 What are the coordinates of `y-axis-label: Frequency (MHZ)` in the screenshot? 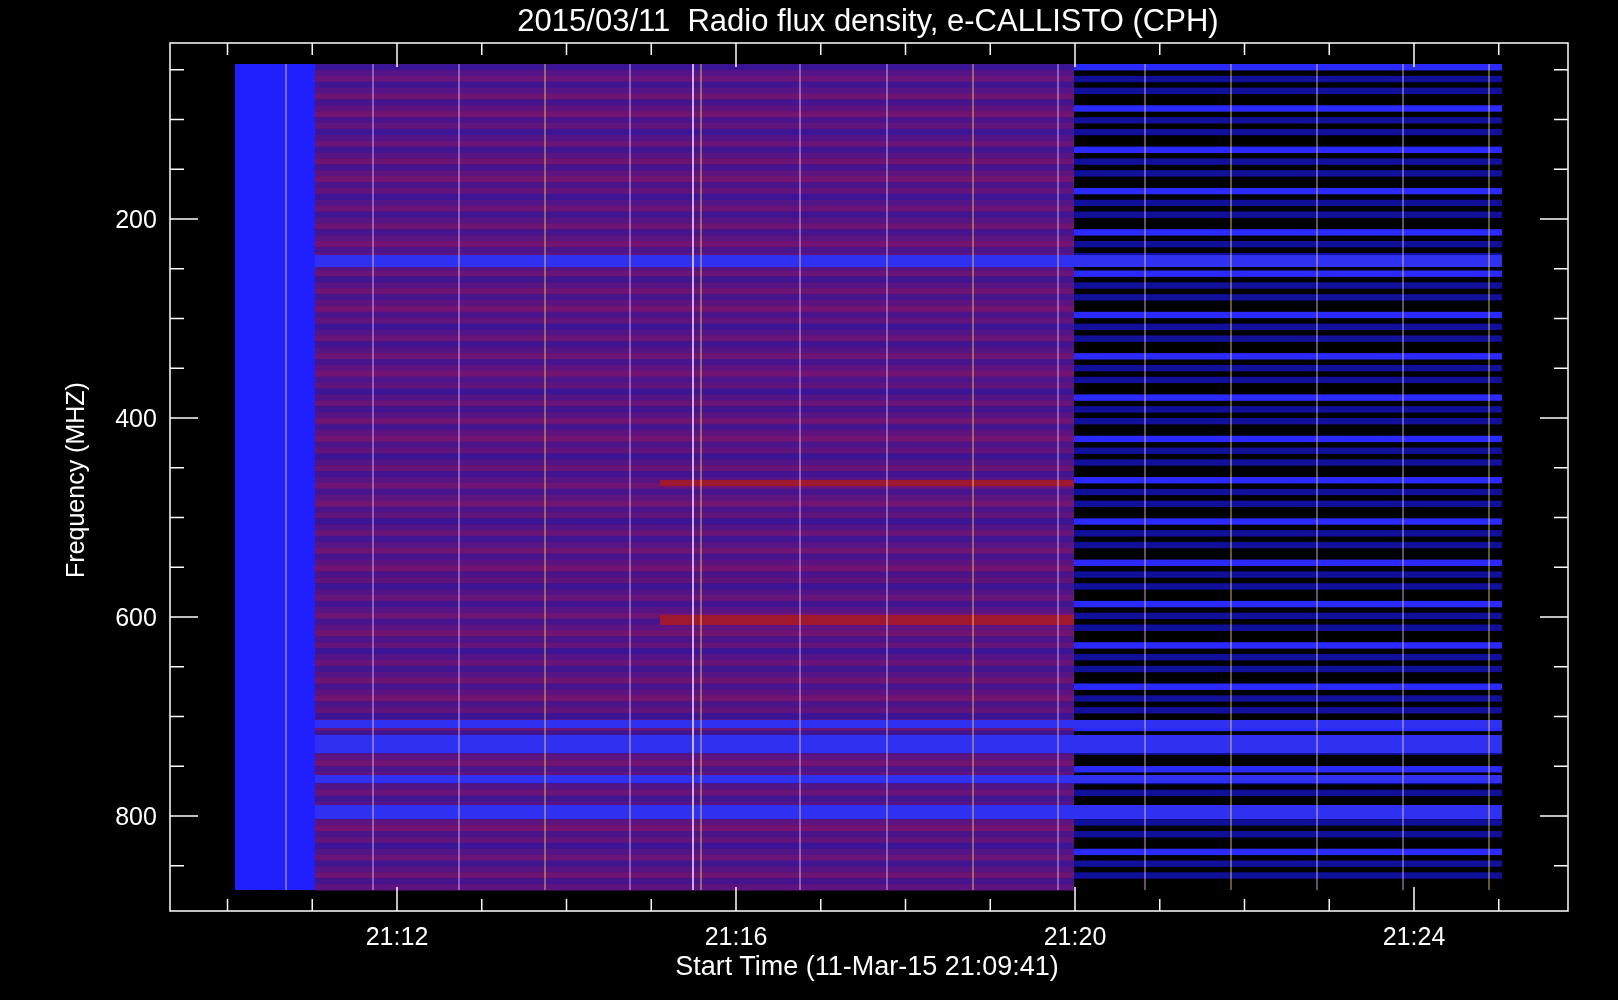 It's located at (75, 480).